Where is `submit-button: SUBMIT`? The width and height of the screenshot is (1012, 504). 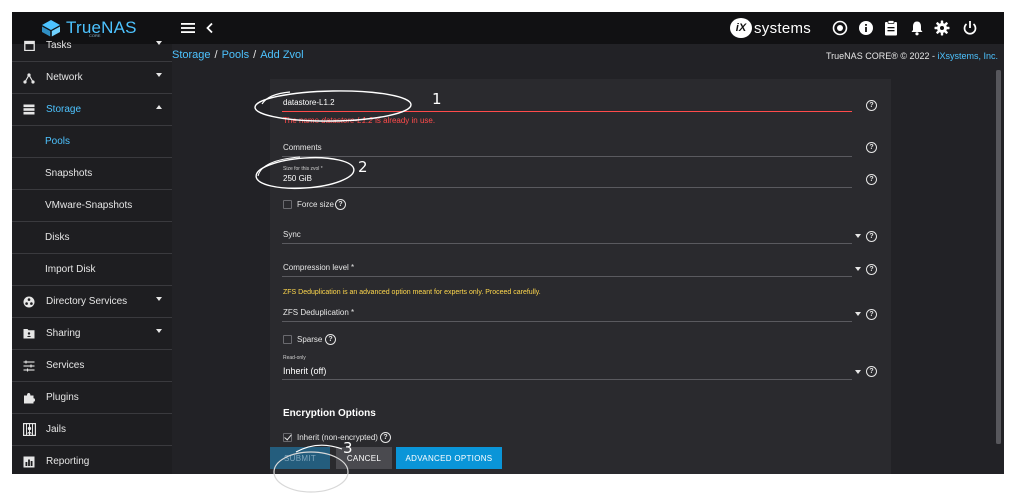 submit-button: SUBMIT is located at coordinates (300, 458).